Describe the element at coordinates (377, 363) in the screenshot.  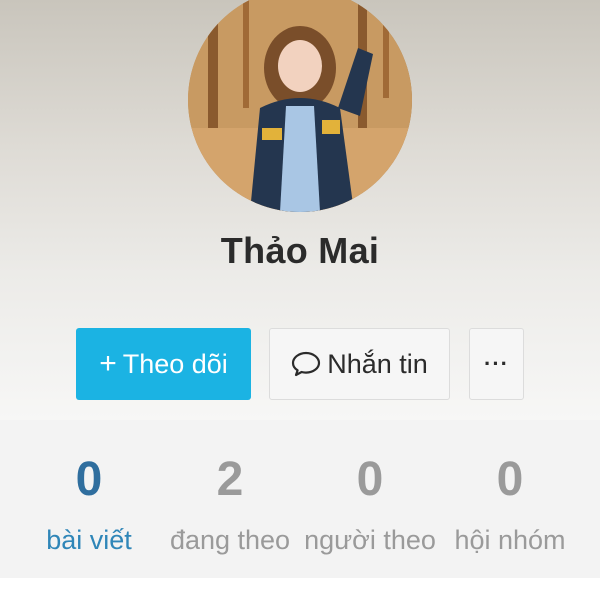
I see `message-button-label: Nhắn tin` at that location.